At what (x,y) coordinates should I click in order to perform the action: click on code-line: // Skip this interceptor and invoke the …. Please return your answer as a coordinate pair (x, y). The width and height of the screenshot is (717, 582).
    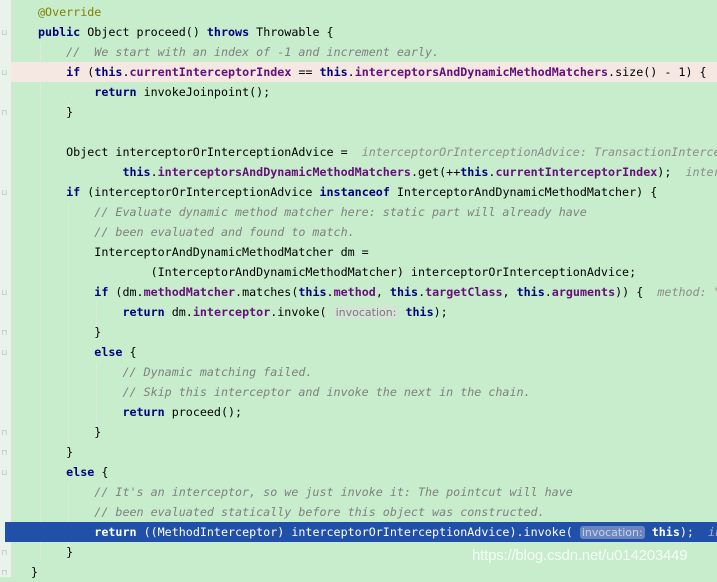
    Looking at the image, I should click on (358, 392).